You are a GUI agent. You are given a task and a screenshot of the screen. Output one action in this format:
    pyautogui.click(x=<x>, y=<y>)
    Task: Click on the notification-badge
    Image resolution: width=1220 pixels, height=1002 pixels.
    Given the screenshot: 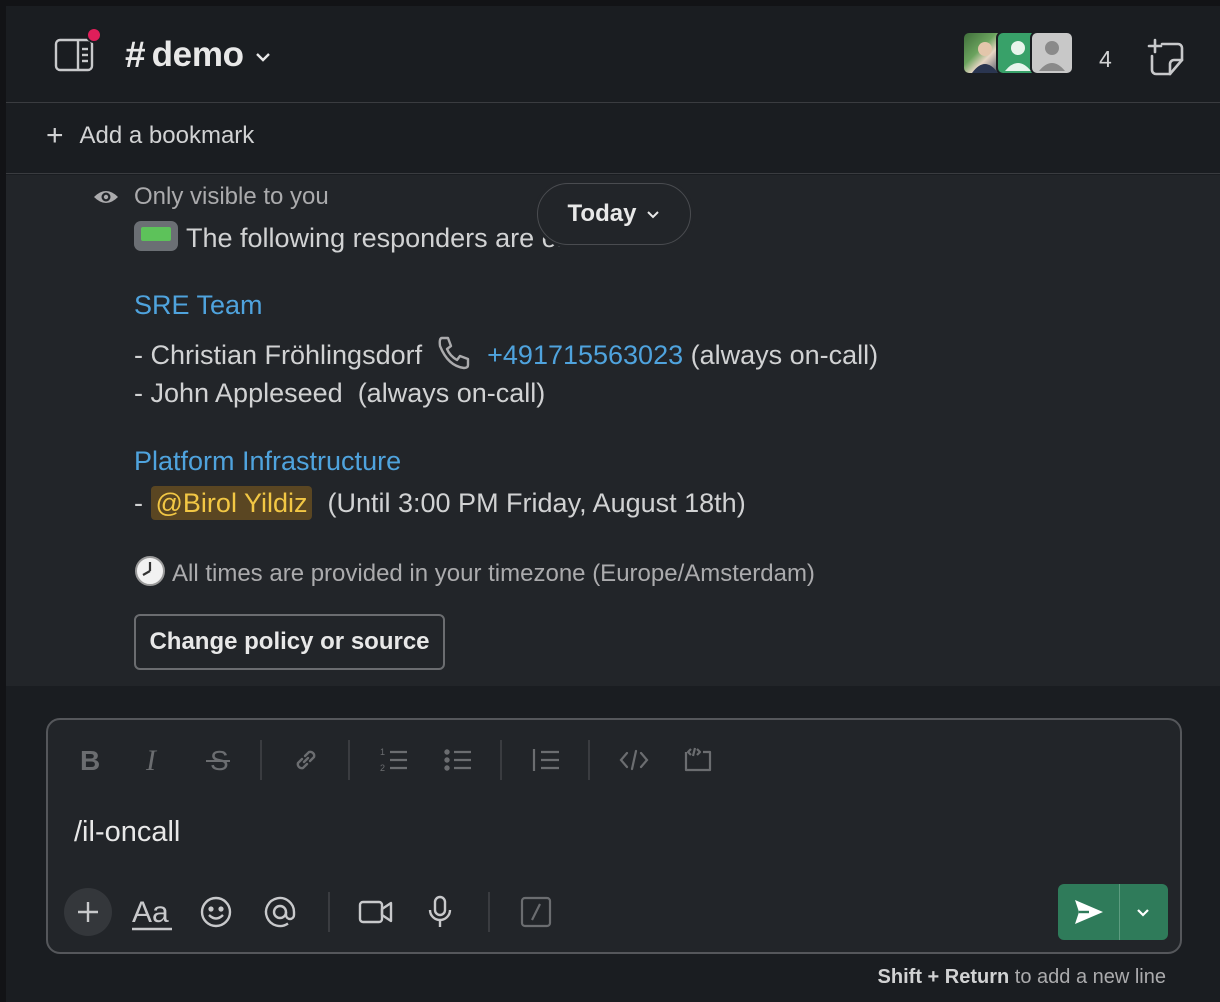 What is the action you would take?
    pyautogui.click(x=94, y=35)
    